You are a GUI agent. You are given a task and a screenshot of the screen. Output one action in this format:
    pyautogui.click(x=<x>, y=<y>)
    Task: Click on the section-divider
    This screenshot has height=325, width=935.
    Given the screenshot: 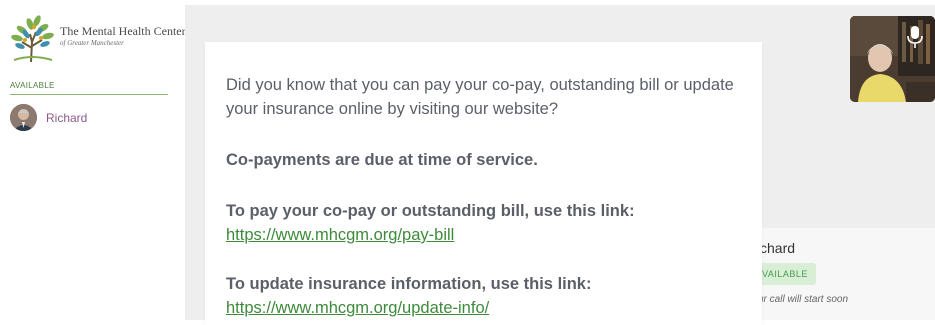 What is the action you would take?
    pyautogui.click(x=89, y=94)
    